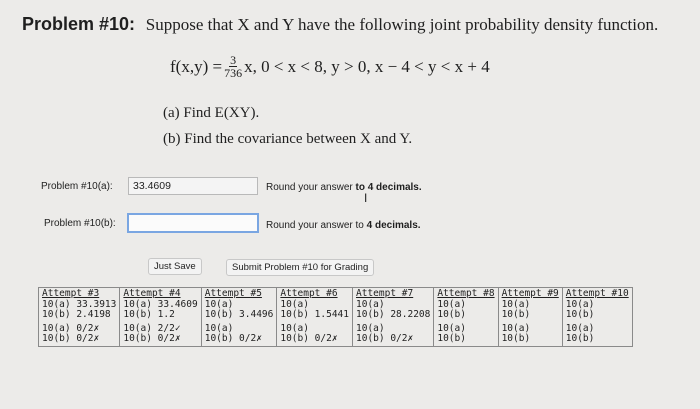  I want to click on attempt-8-cell: Attempt #8 10(a) 10(b) 10(a) 10(b), so click(466, 317).